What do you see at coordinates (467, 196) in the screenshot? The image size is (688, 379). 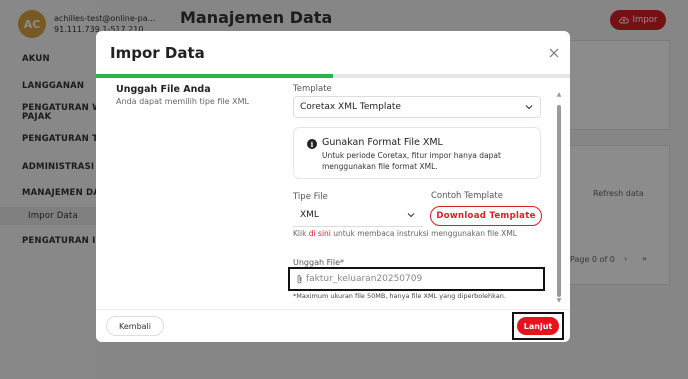 I see `sample-template-label: Contoh Template` at bounding box center [467, 196].